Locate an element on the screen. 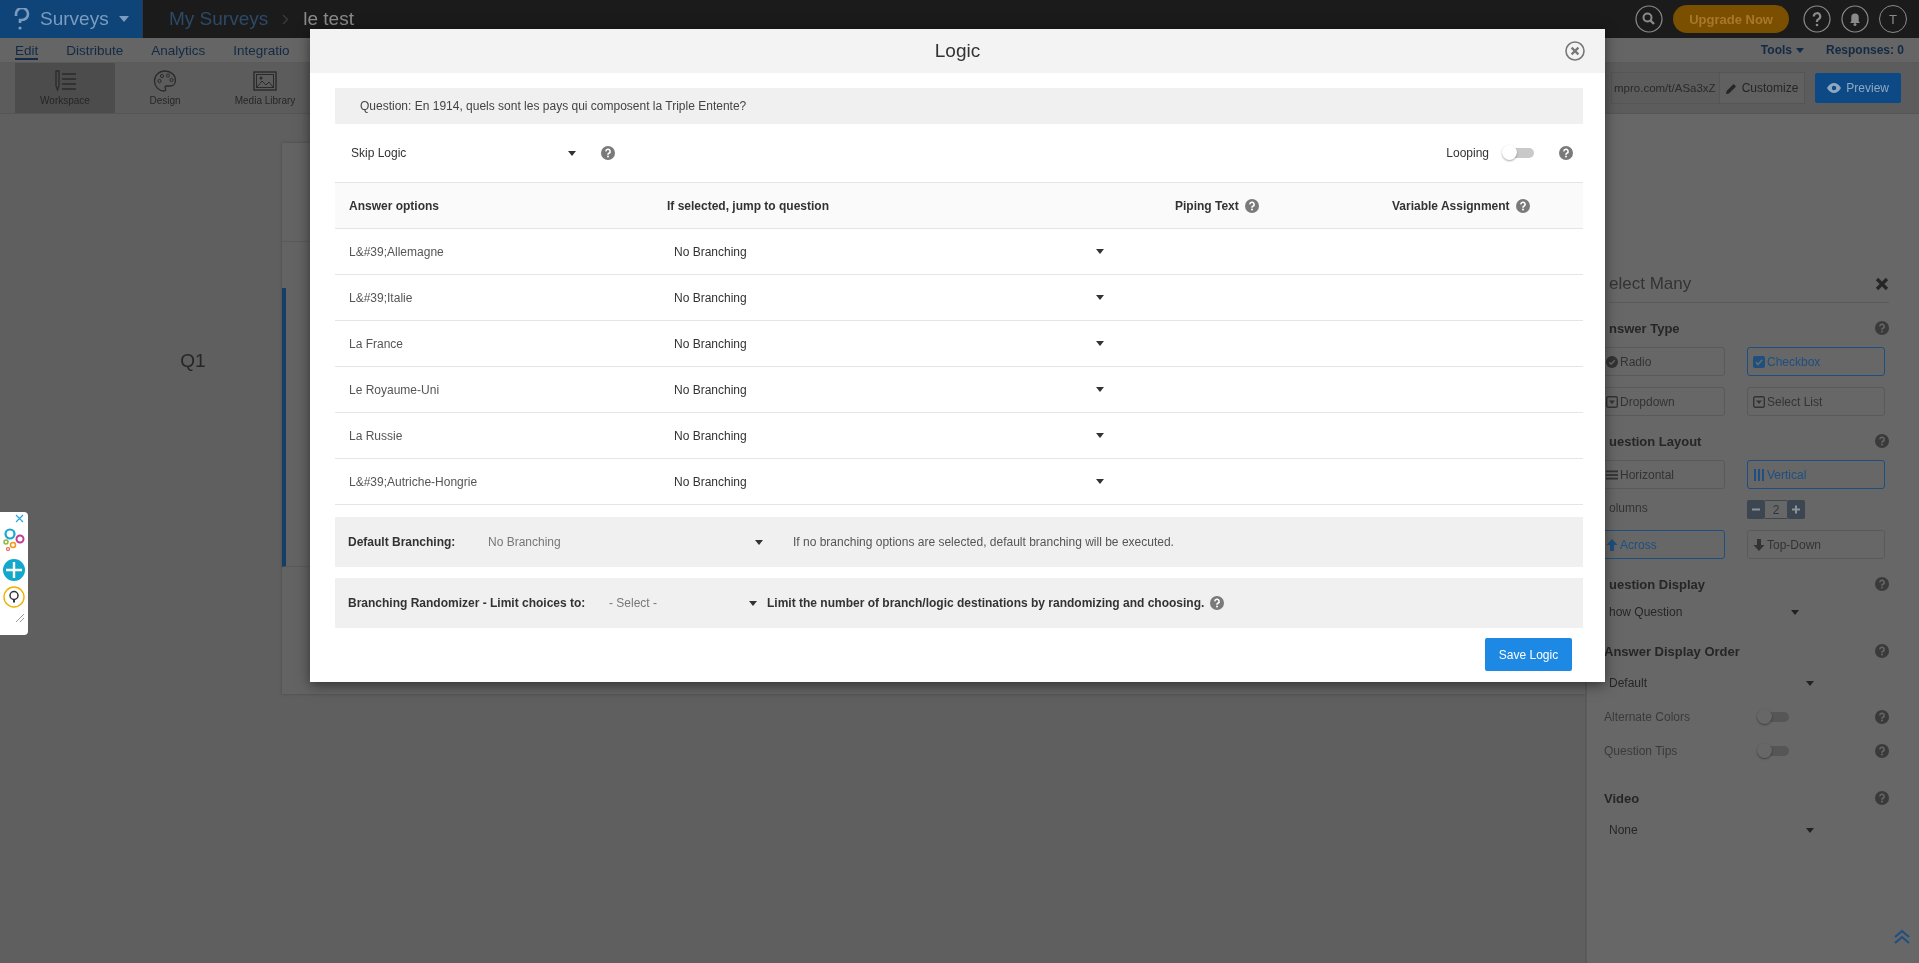 The image size is (1919, 963). answer-option: L&#39;Autriche-Hongrie is located at coordinates (413, 481).